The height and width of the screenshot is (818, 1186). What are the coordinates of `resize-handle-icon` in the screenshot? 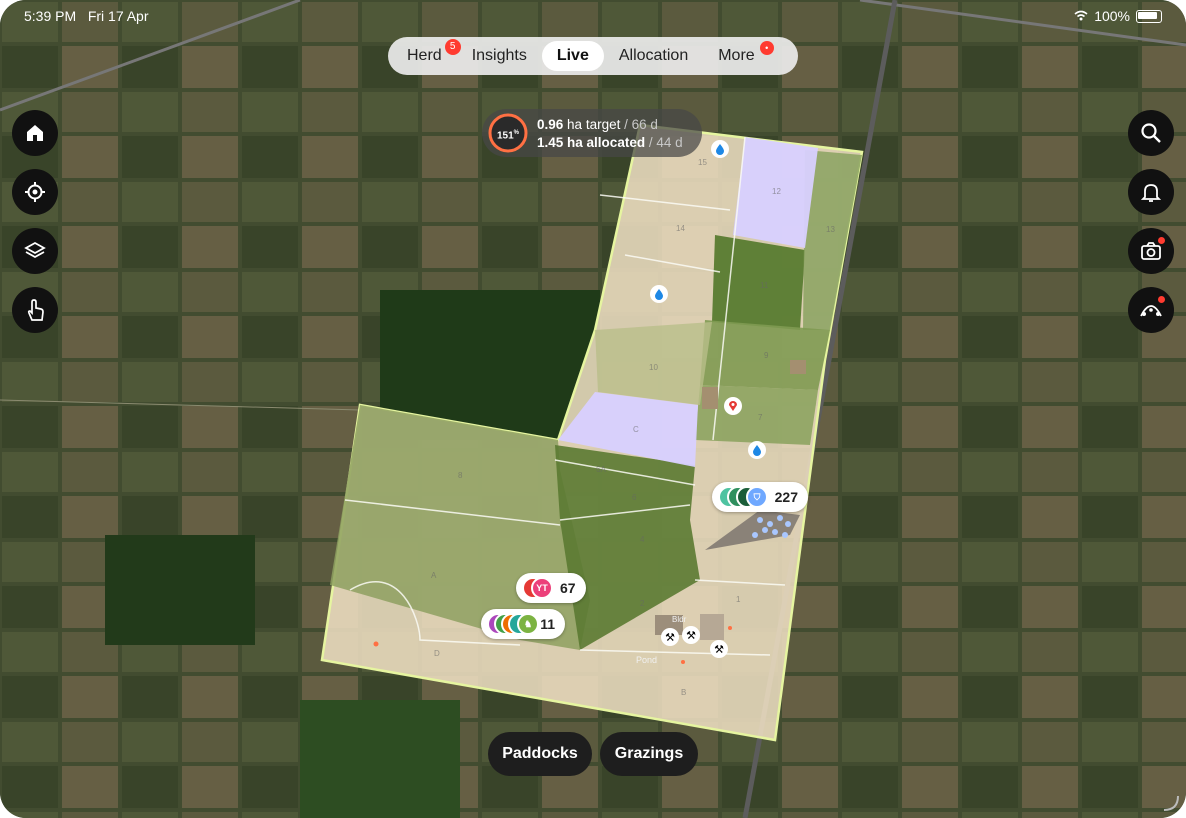 It's located at (1170, 802).